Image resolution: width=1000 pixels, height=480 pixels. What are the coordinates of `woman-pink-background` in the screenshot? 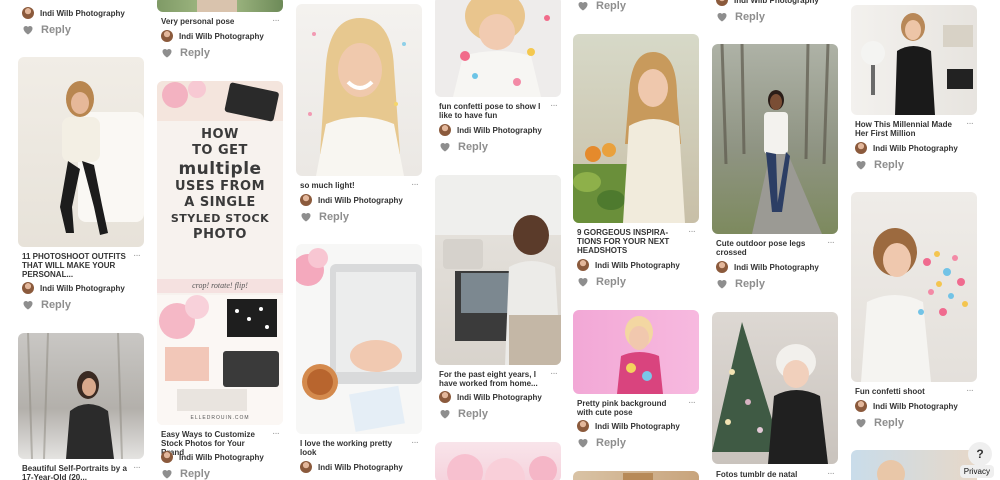 It's located at (640, 355).